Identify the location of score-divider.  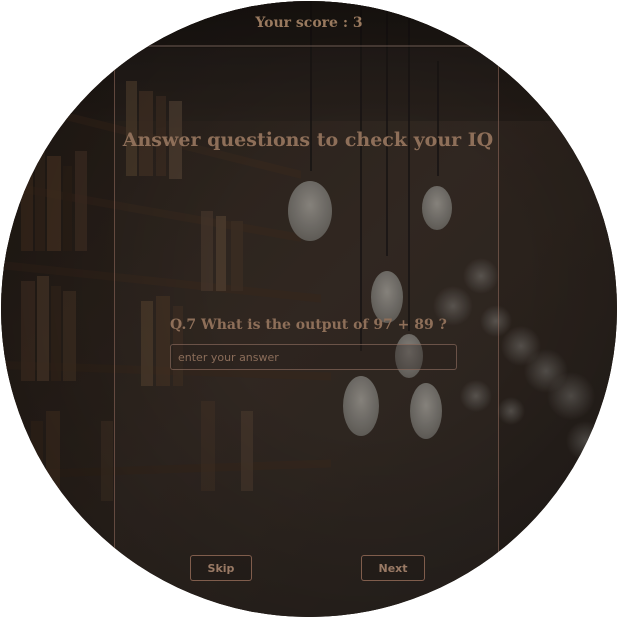
(309, 46).